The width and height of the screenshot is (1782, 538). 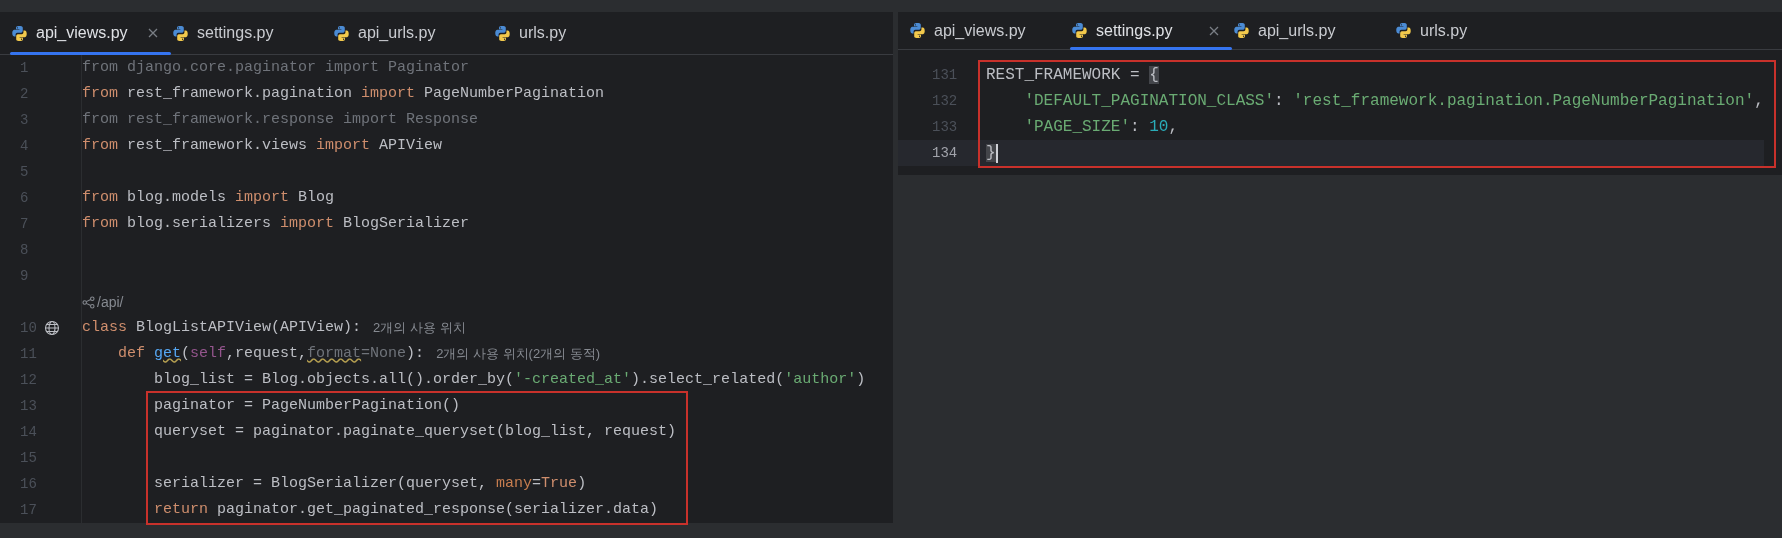 What do you see at coordinates (419, 328) in the screenshot?
I see `inlay-hint: 2개의 사용 위치` at bounding box center [419, 328].